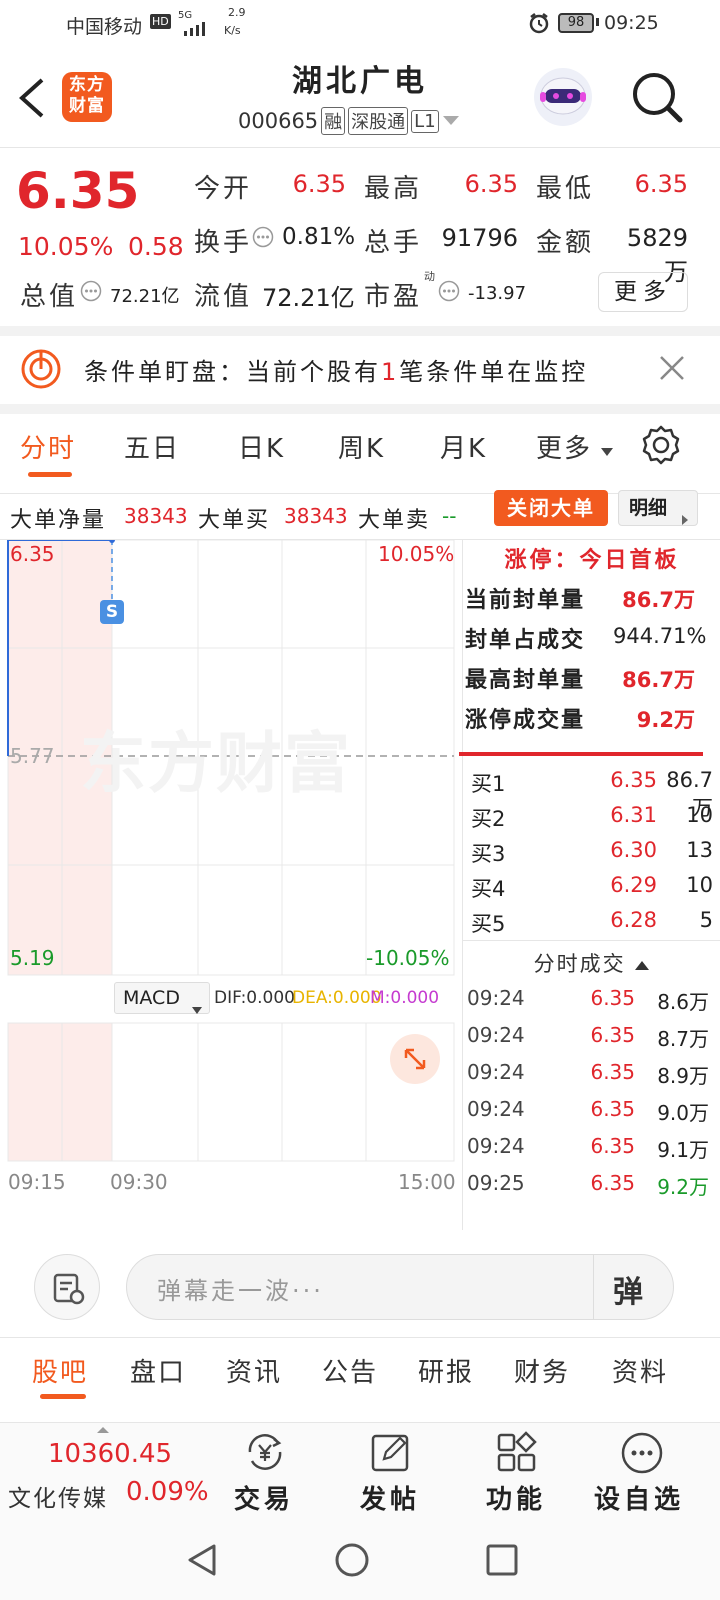 This screenshot has width=720, height=1600. Describe the element at coordinates (593, 925) in the screenshot. I see `bid-row: 买5 6.28 5` at that location.